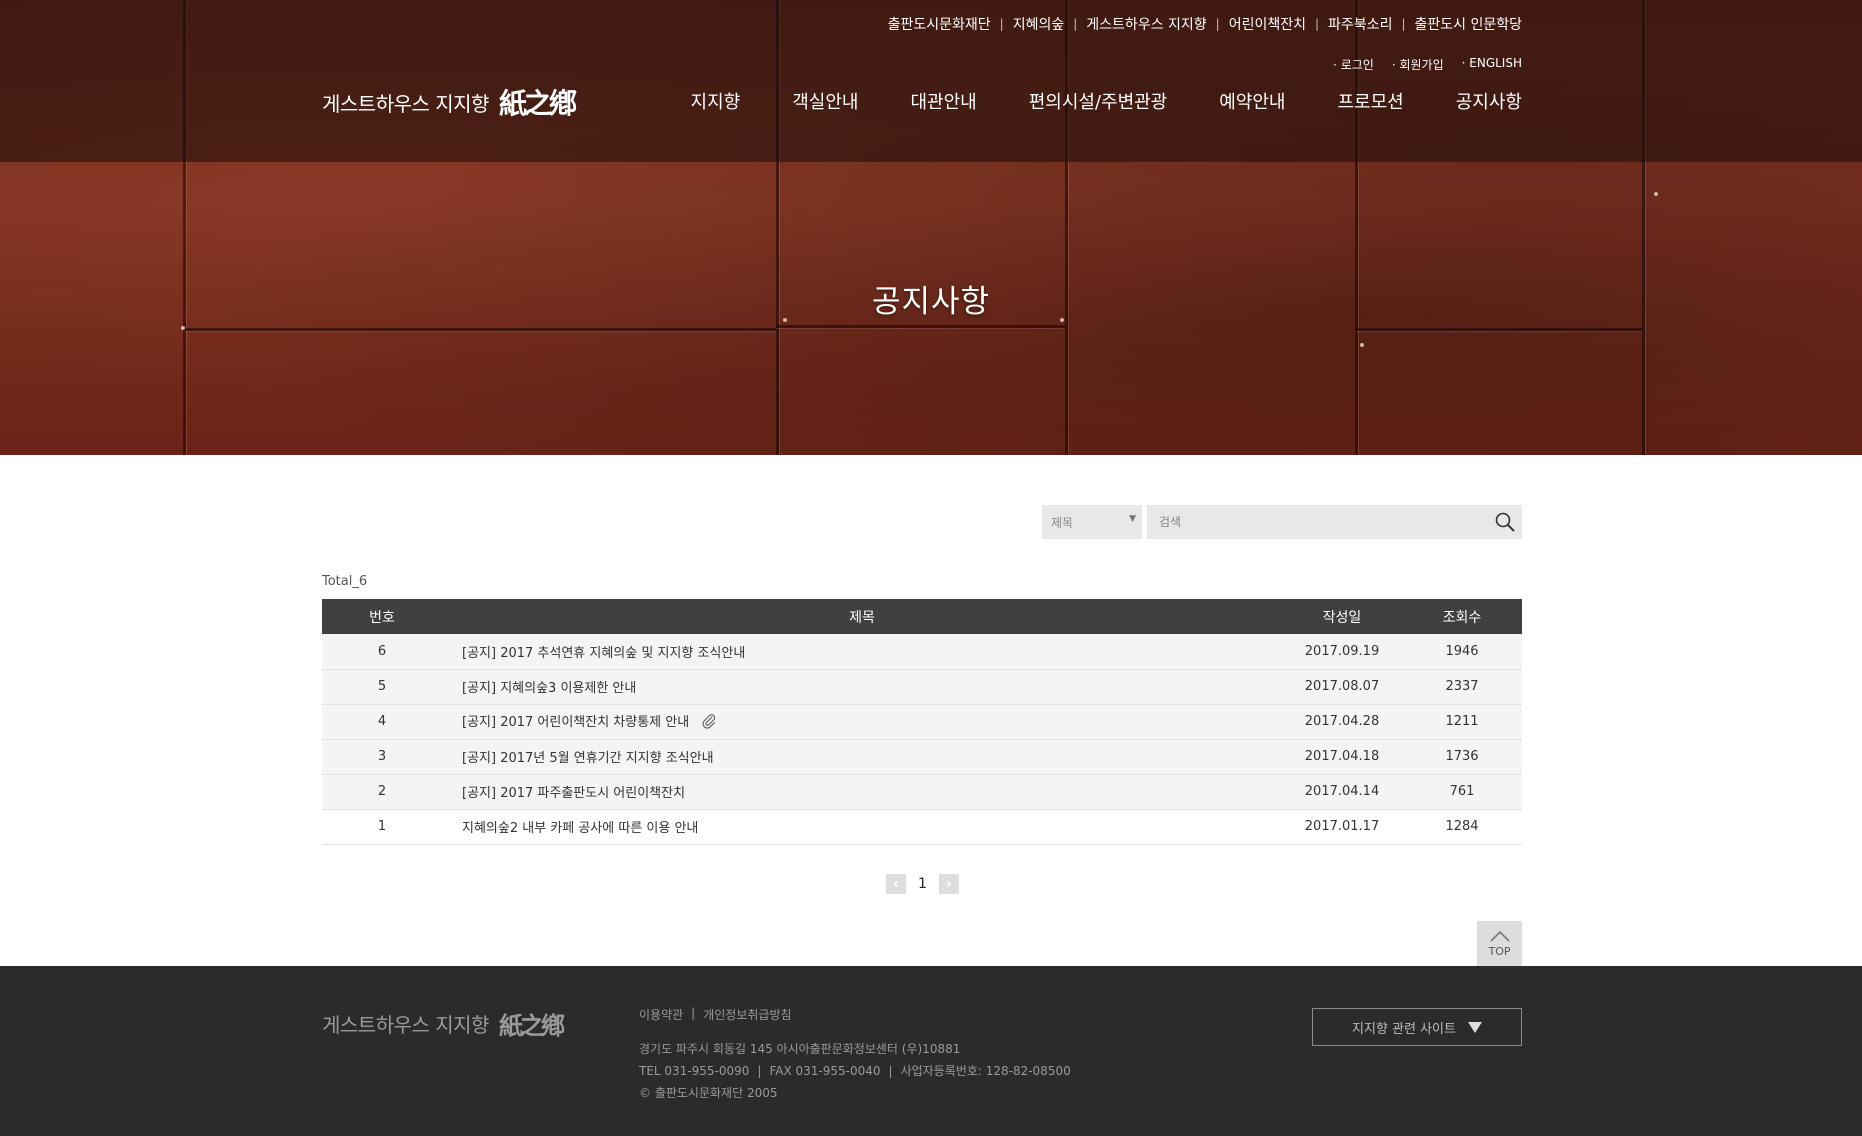 This screenshot has height=1136, width=1862. What do you see at coordinates (1462, 827) in the screenshot?
I see `row-views: 1284` at bounding box center [1462, 827].